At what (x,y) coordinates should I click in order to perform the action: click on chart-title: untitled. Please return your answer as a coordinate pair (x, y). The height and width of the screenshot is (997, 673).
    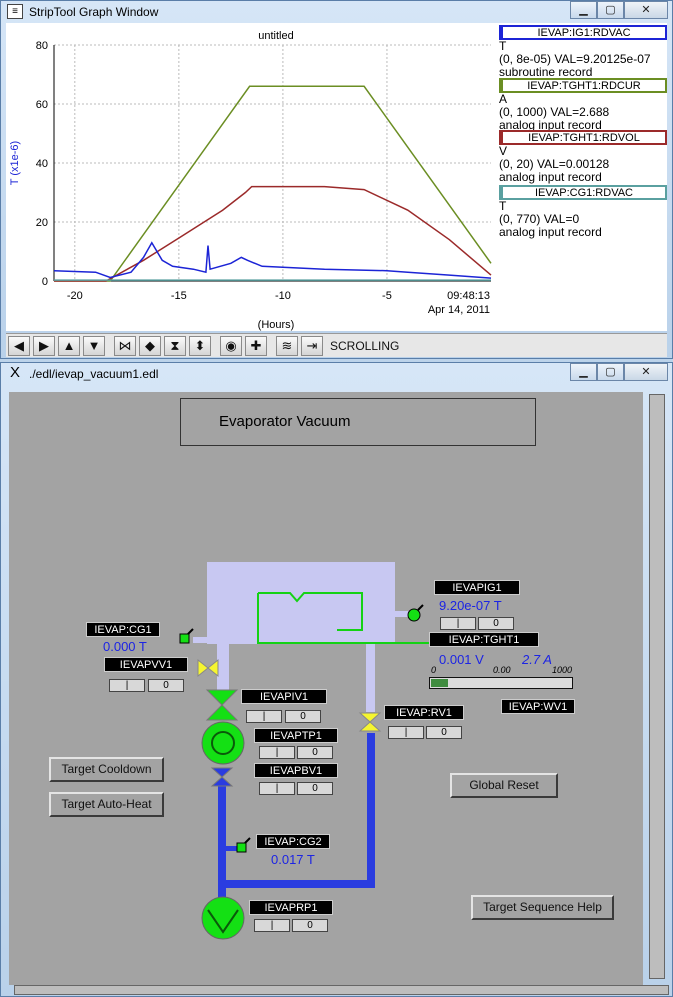
    Looking at the image, I should click on (275, 36).